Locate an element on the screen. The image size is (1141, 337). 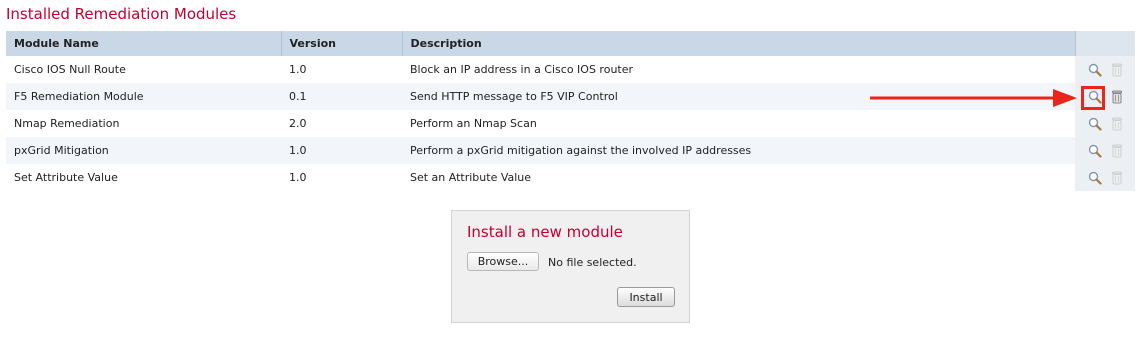
module-version-cell: 2.0 is located at coordinates (341, 123).